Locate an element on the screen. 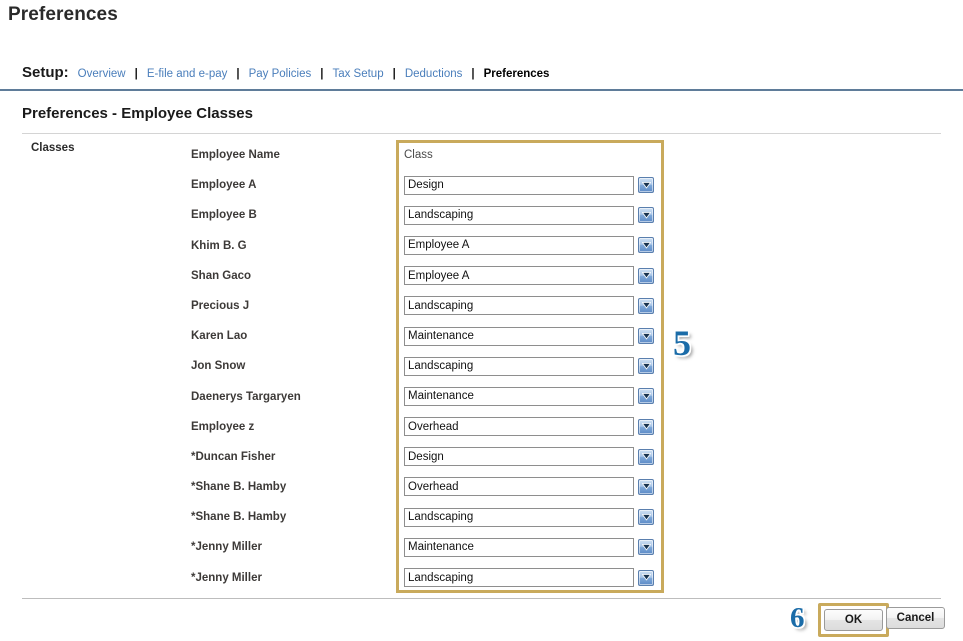 Image resolution: width=963 pixels, height=641 pixels. employee-name-cell: Daenerys Targaryen is located at coordinates (246, 396).